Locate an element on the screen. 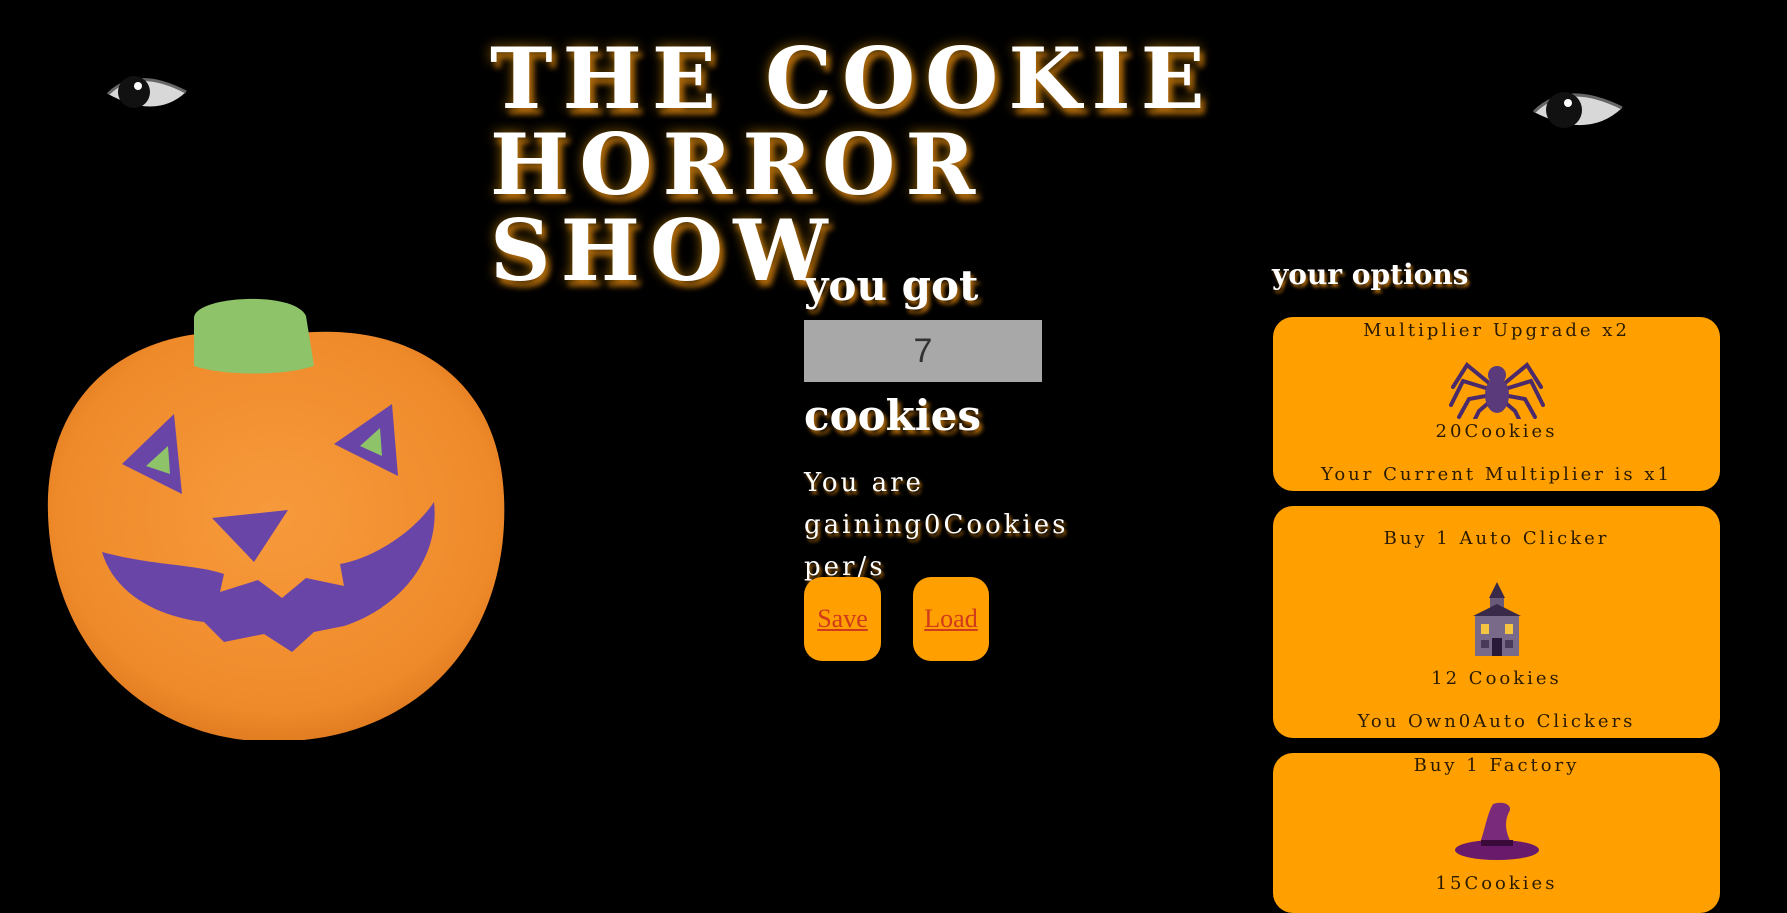 The image size is (1787, 913). save-button: Save is located at coordinates (842, 619).